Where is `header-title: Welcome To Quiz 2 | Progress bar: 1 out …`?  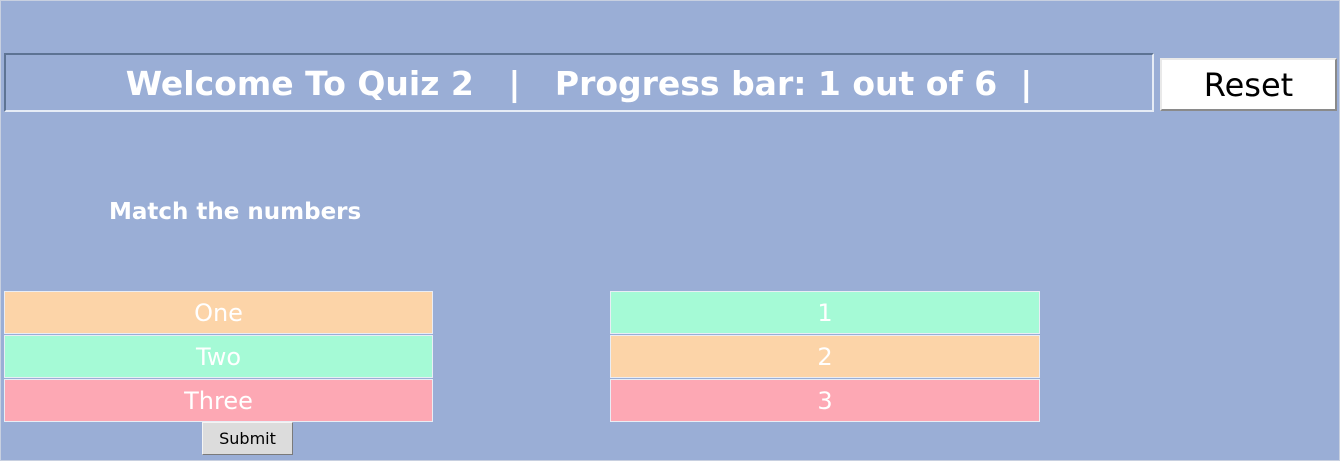
header-title: Welcome To Quiz 2 | Progress bar: 1 out … is located at coordinates (579, 83).